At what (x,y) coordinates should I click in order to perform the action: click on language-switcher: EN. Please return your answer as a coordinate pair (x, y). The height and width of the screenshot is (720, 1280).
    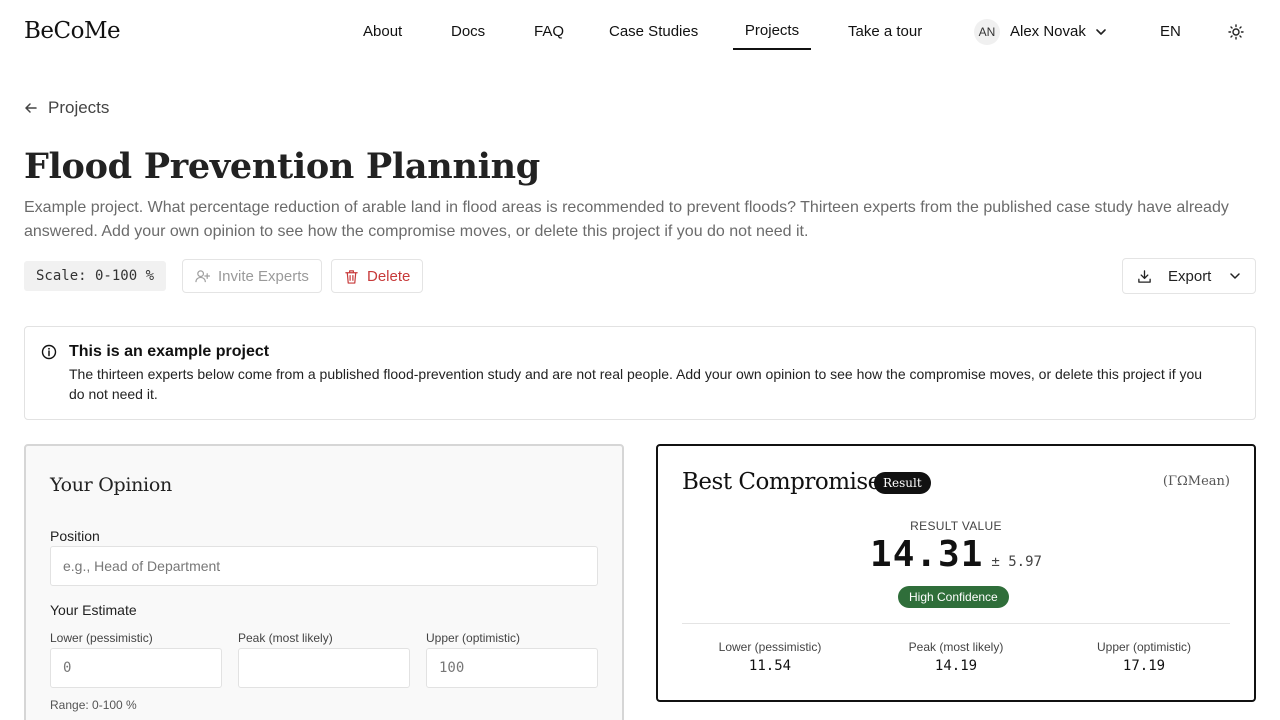
    Looking at the image, I should click on (1170, 31).